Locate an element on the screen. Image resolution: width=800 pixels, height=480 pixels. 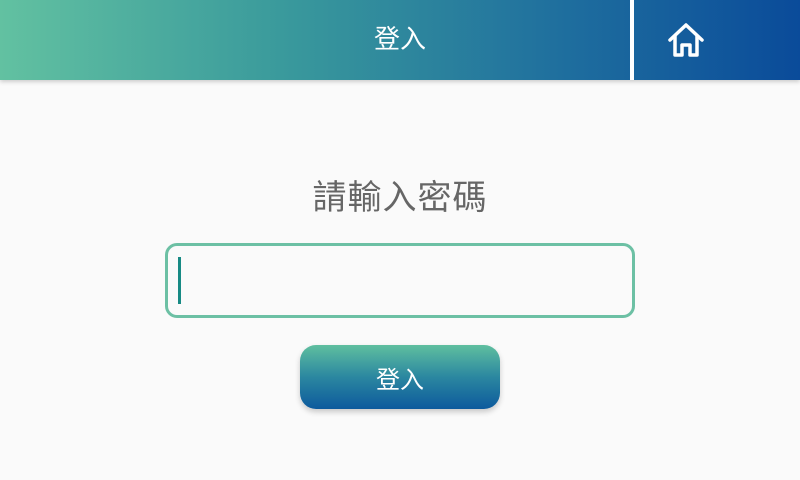
login-button: 登入 is located at coordinates (400, 377).